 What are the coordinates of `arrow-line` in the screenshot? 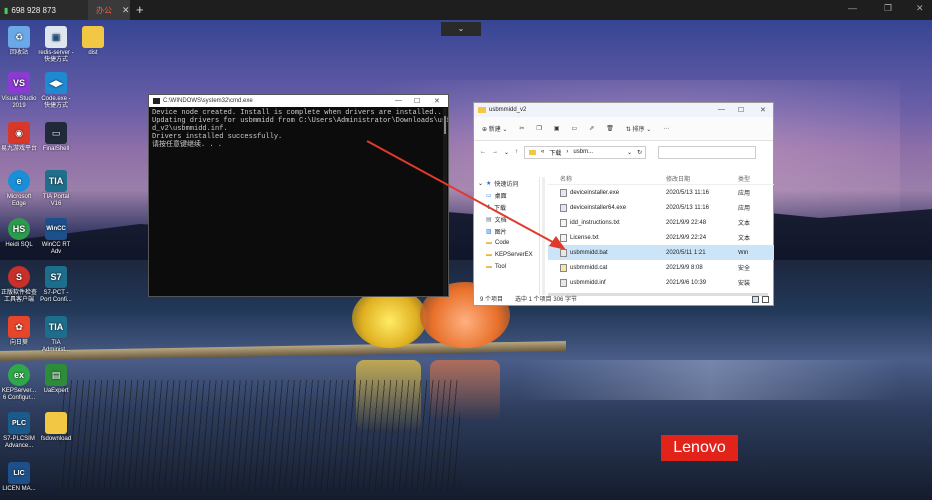 It's located at (463, 193).